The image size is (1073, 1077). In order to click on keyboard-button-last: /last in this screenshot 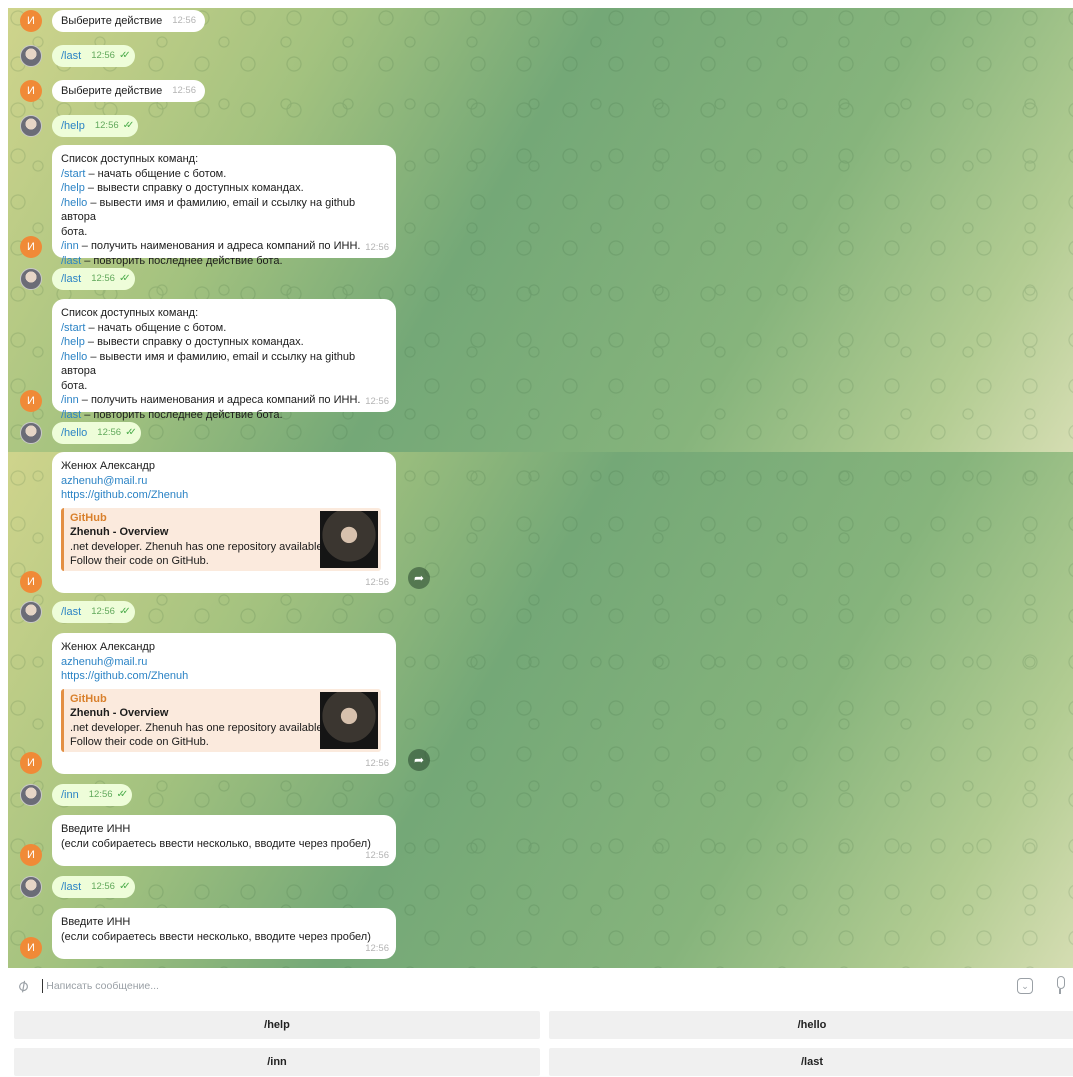, I will do `click(811, 1062)`.